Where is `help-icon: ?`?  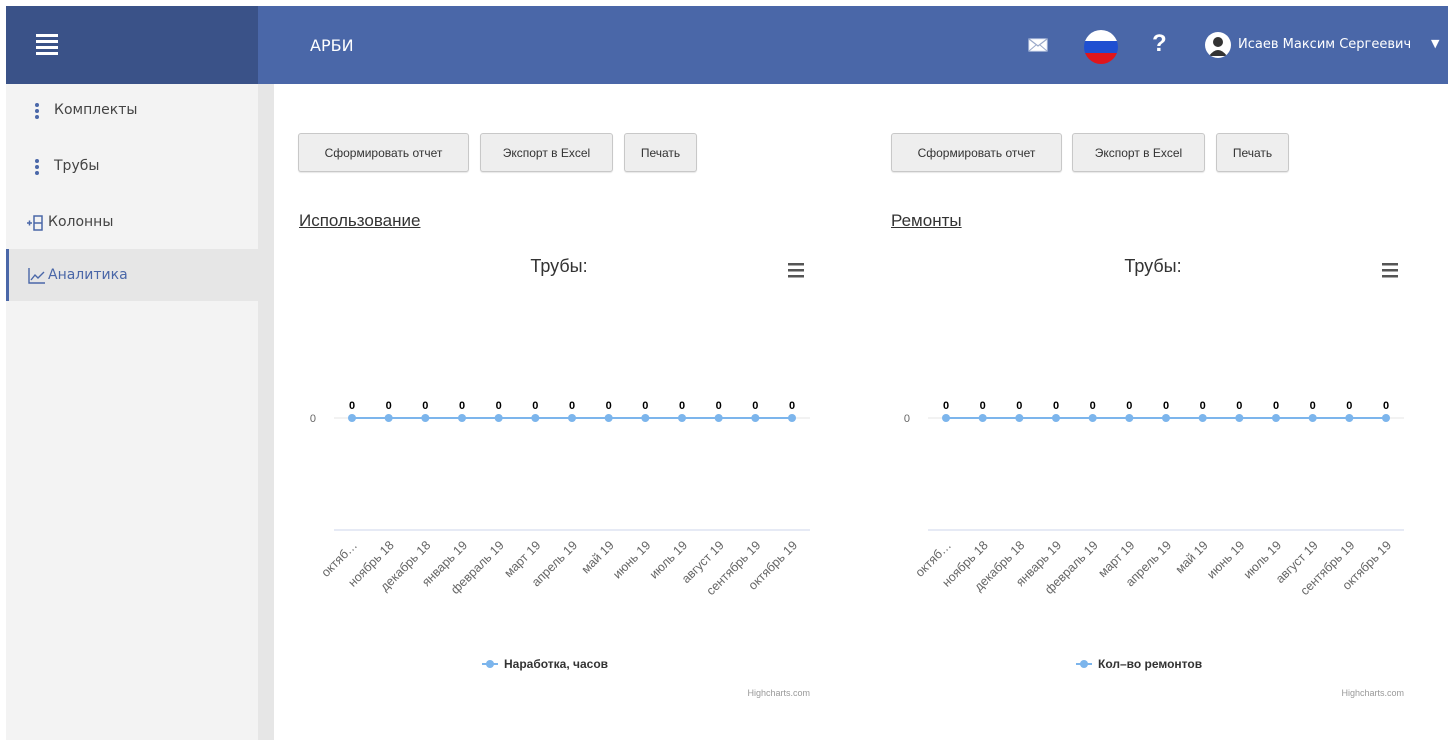
help-icon: ? is located at coordinates (1159, 44).